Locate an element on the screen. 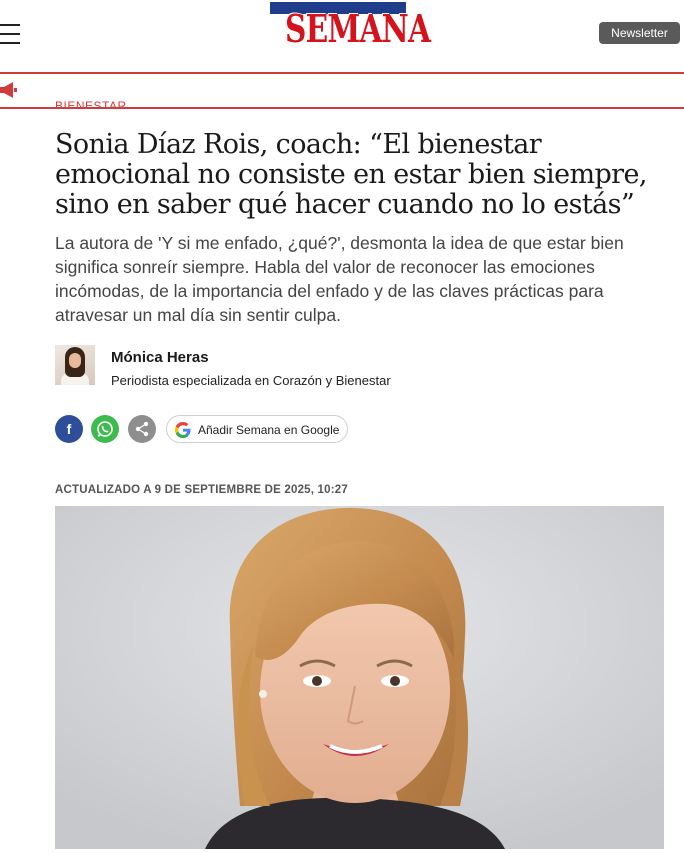  author-name: Mónica Heras is located at coordinates (160, 357).